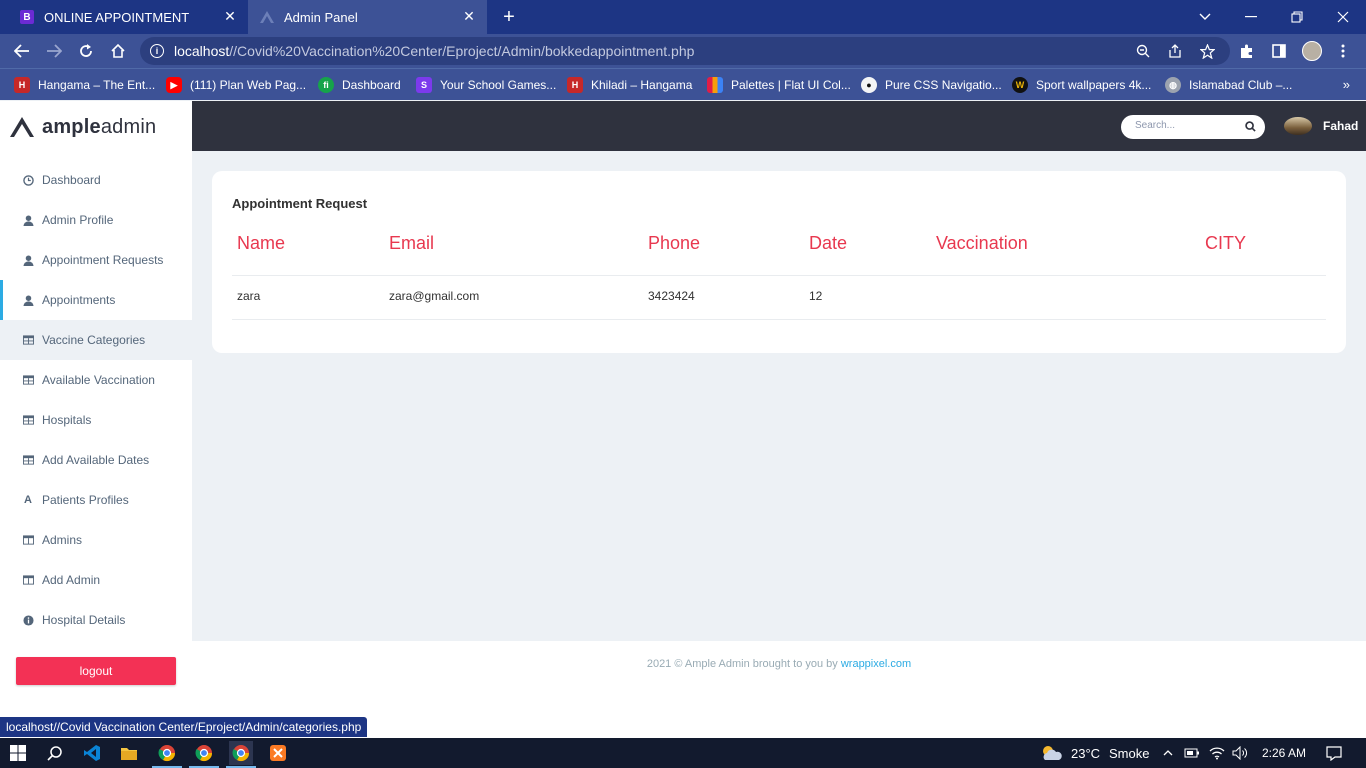 This screenshot has height=768, width=1366. Describe the element at coordinates (96, 340) in the screenshot. I see `sidebar-item-vaccine-categories: Vaccine Categories` at that location.